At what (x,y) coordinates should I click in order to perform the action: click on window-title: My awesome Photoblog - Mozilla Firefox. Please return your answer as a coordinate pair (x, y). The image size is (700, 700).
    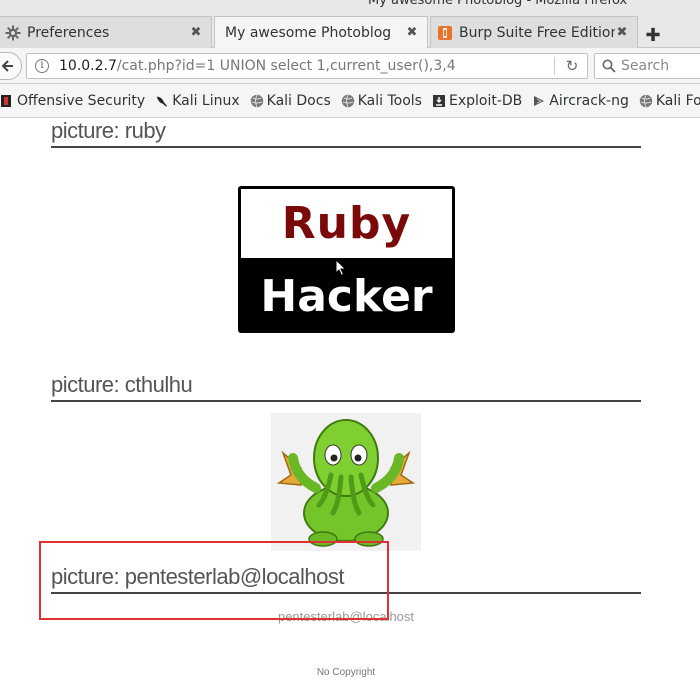
    Looking at the image, I should click on (498, 4).